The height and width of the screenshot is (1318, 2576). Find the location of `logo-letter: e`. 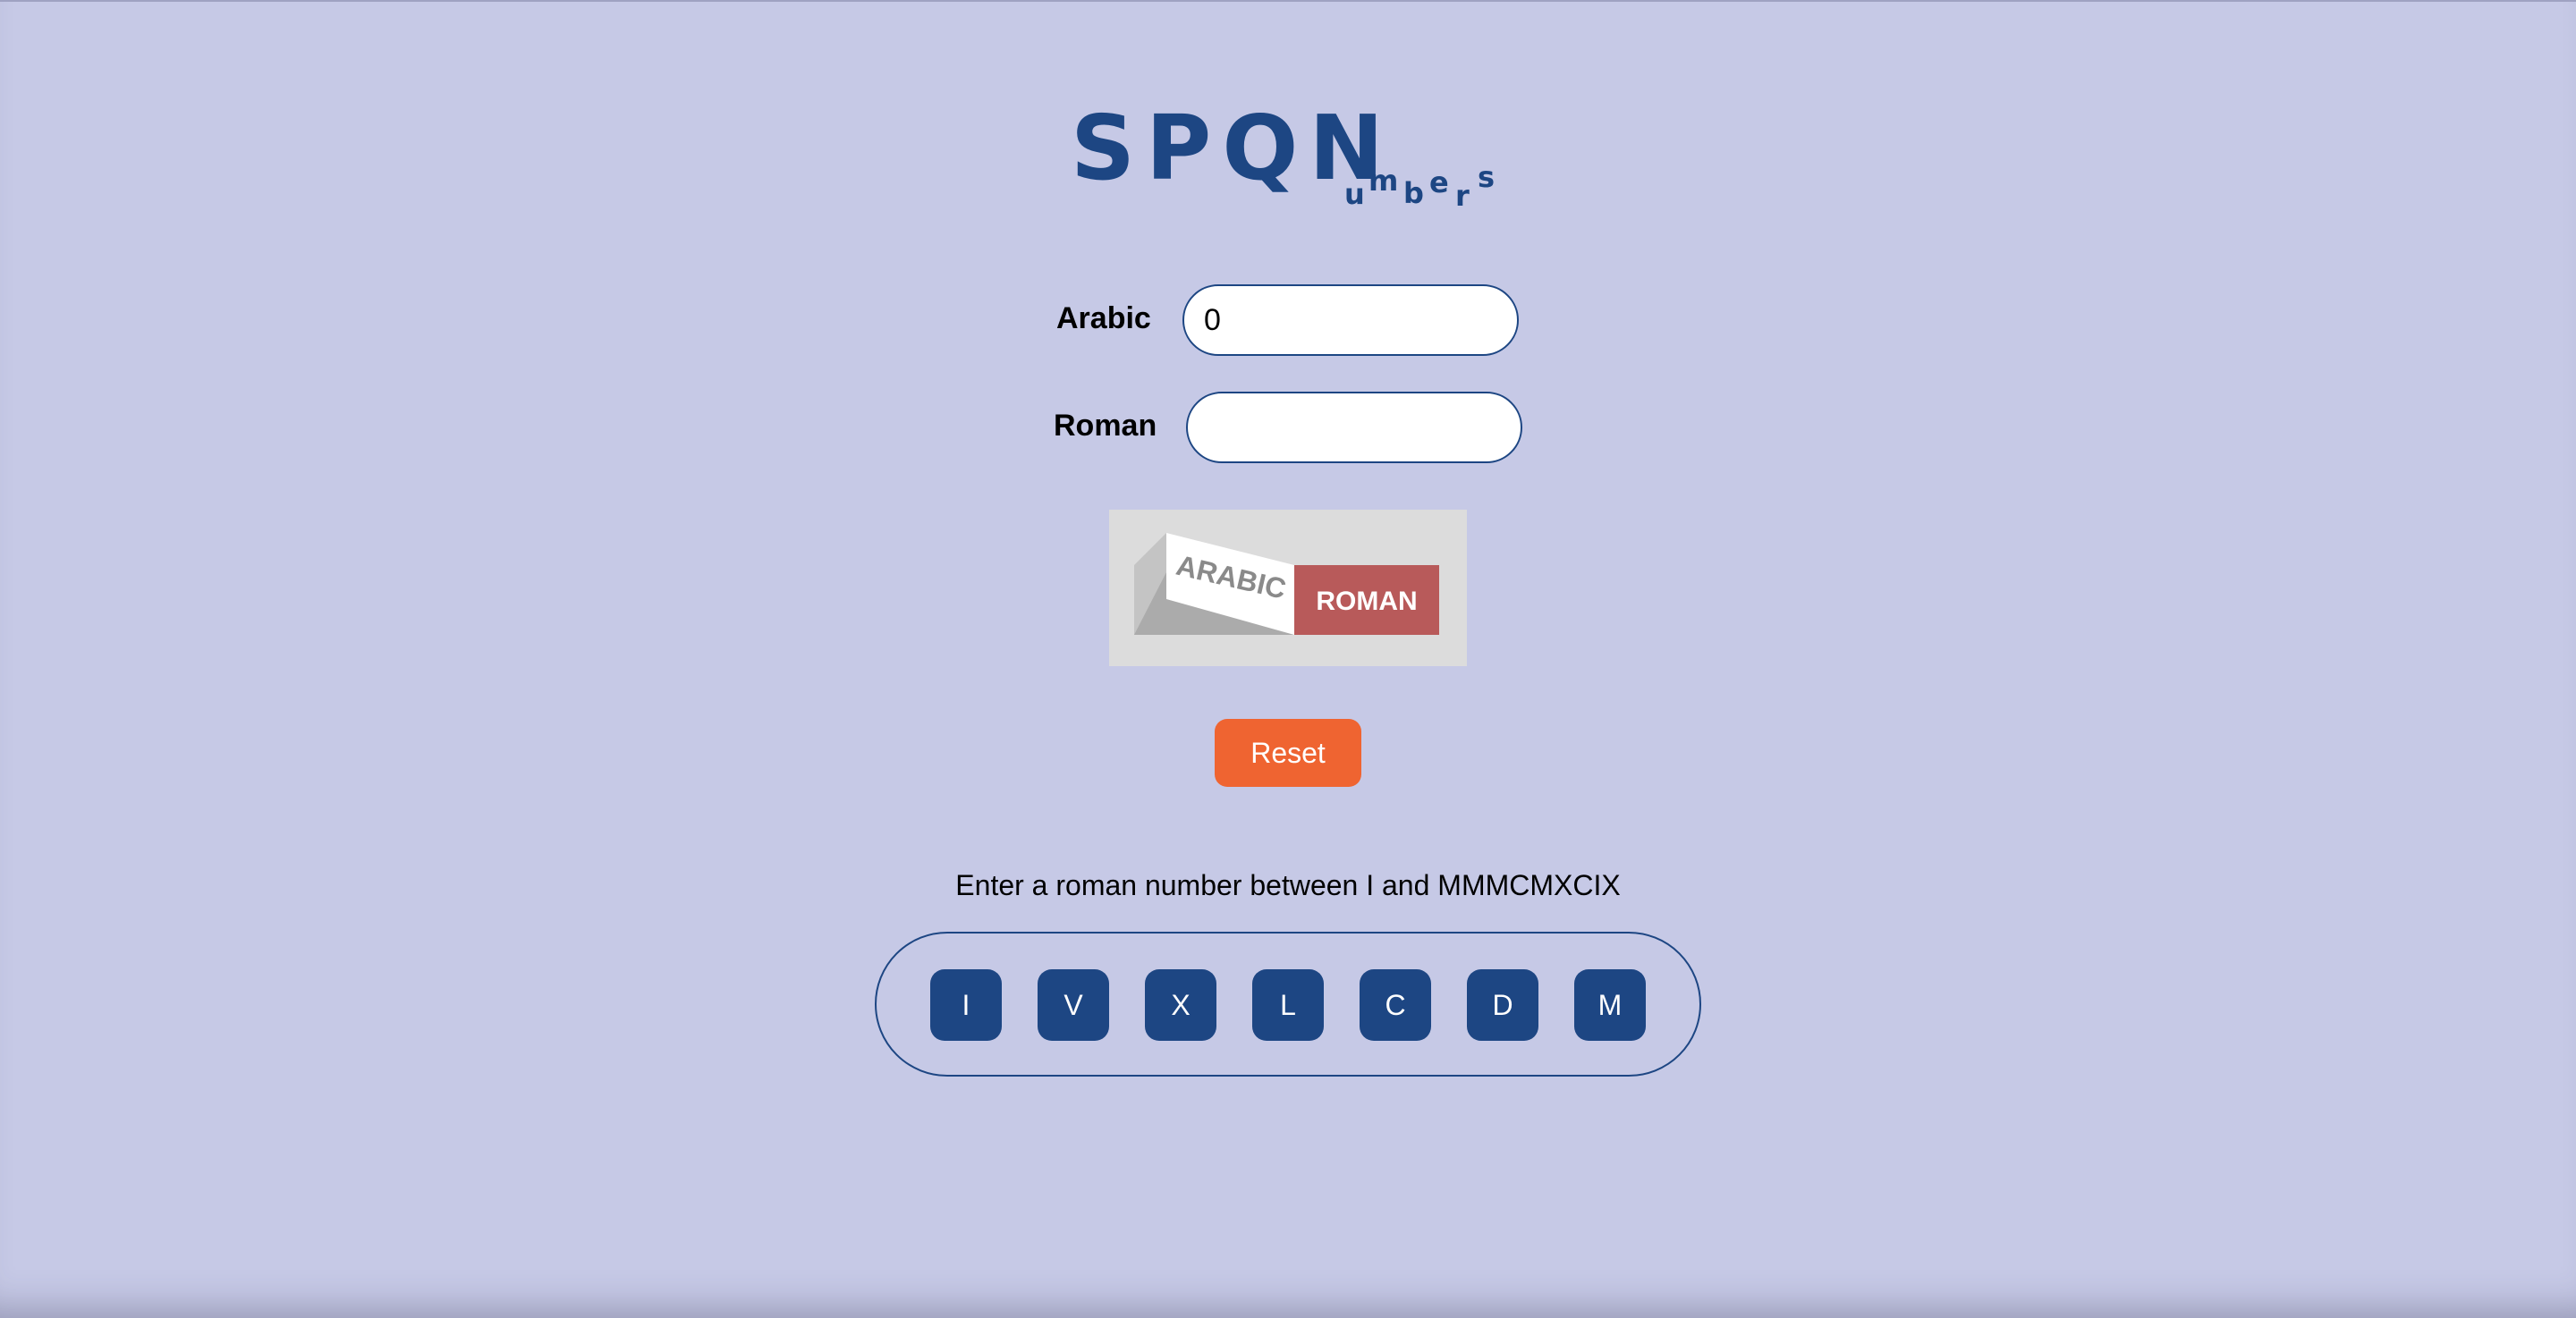

logo-letter: e is located at coordinates (1439, 182).